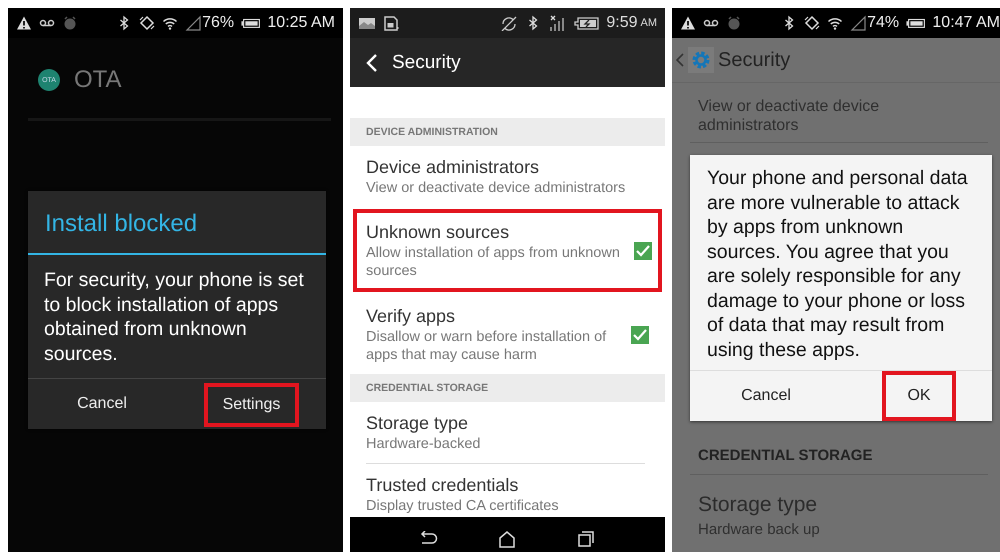  Describe the element at coordinates (586, 23) in the screenshot. I see `charging-battery-icon` at that location.